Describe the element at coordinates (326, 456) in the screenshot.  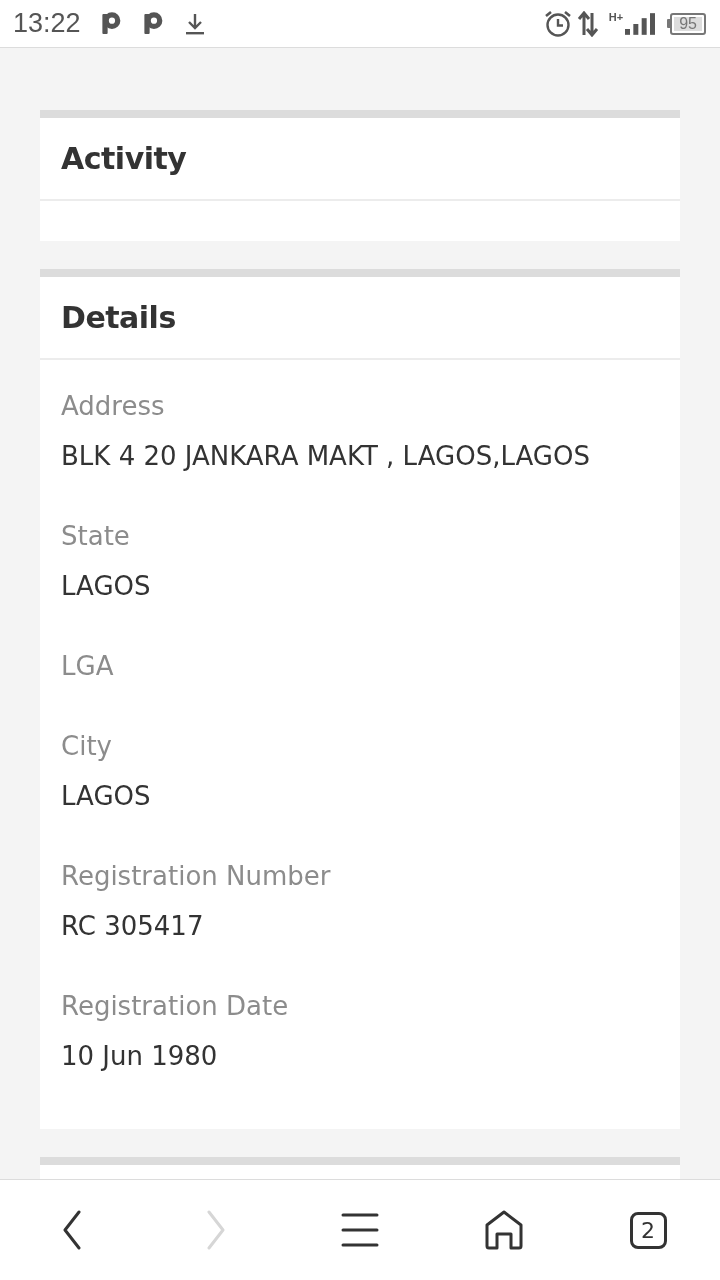
I see `field-value: BLK 4 20 JANKARA MAKT , LAGOS,LAGOS` at that location.